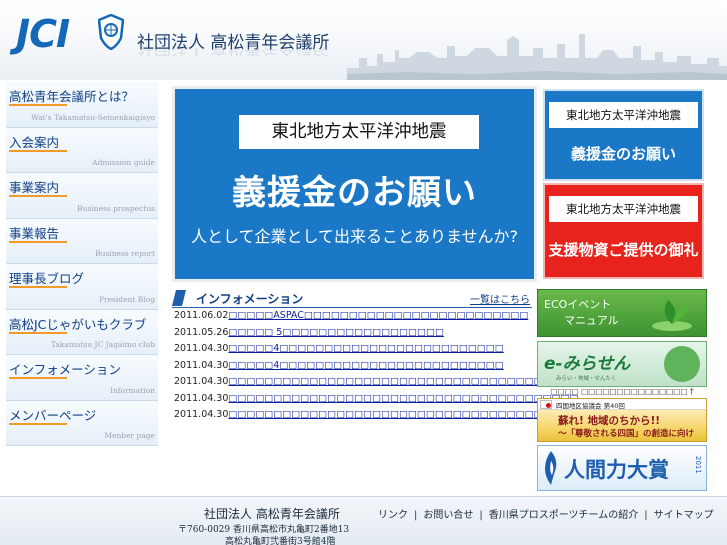  I want to click on footer-link-sitemap: サイトマップ, so click(684, 515).